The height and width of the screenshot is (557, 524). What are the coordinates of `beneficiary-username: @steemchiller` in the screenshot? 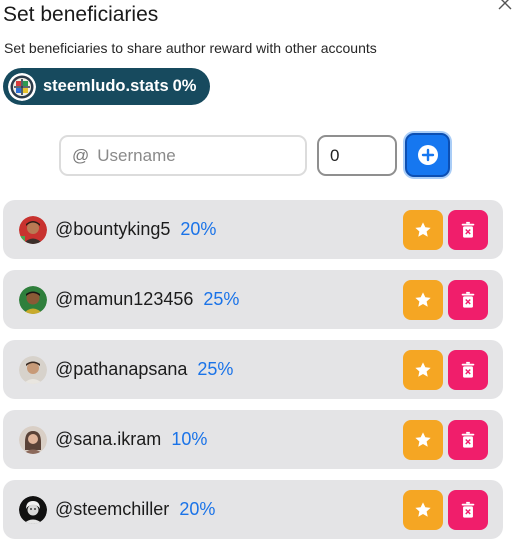 It's located at (112, 509).